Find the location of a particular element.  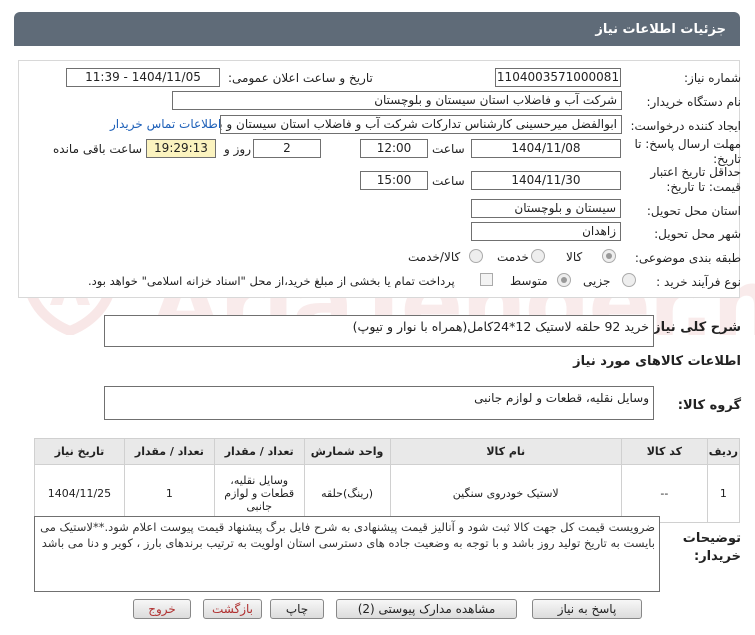

announce-label: تاریخ و ساعت اعلان عمومی: is located at coordinates (300, 78).